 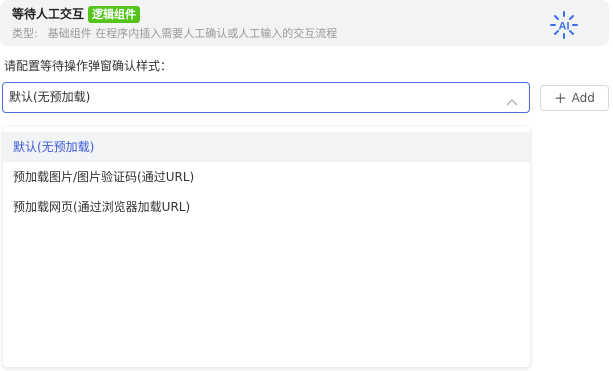 What do you see at coordinates (266, 147) in the screenshot?
I see `dropdown-option-default: 默认(无预加载)` at bounding box center [266, 147].